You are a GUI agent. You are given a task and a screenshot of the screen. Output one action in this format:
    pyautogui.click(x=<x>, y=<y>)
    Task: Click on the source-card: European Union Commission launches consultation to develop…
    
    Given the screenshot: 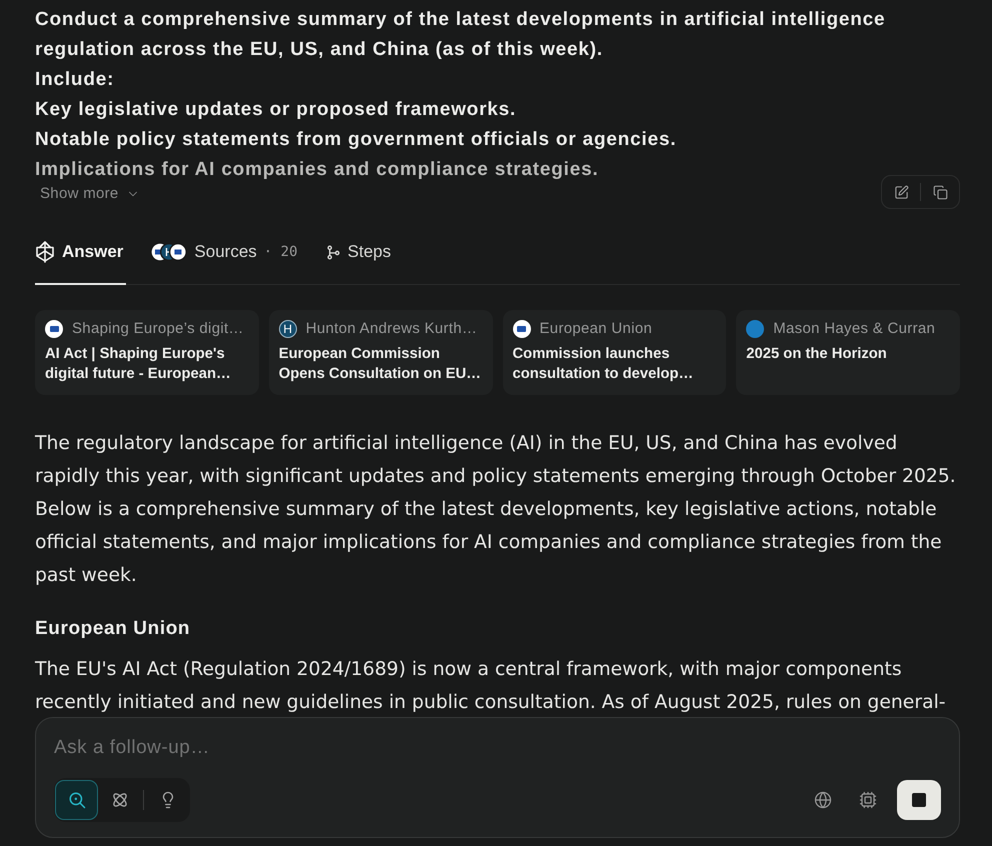 What is the action you would take?
    pyautogui.click(x=614, y=352)
    